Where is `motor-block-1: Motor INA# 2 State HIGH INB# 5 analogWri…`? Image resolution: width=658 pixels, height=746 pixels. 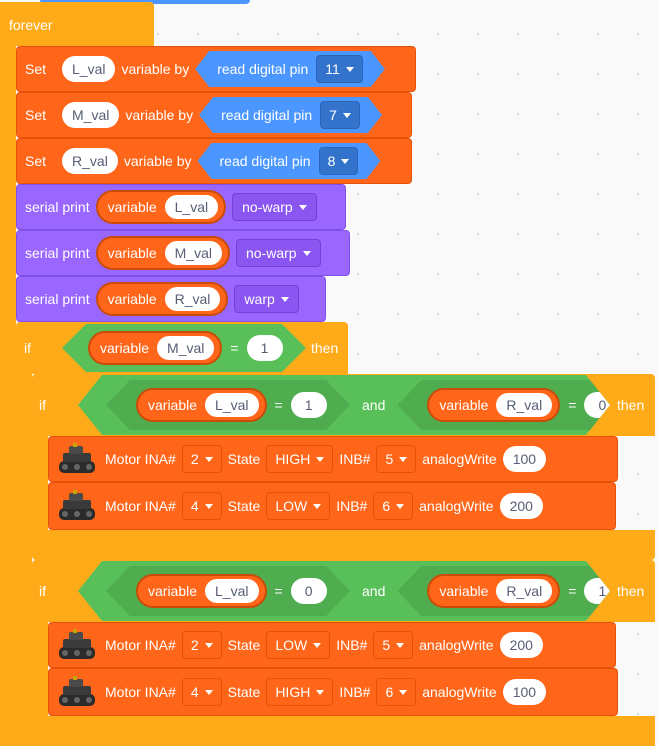
motor-block-1: Motor INA# 2 State HIGH INB# 5 analogWri… is located at coordinates (333, 459).